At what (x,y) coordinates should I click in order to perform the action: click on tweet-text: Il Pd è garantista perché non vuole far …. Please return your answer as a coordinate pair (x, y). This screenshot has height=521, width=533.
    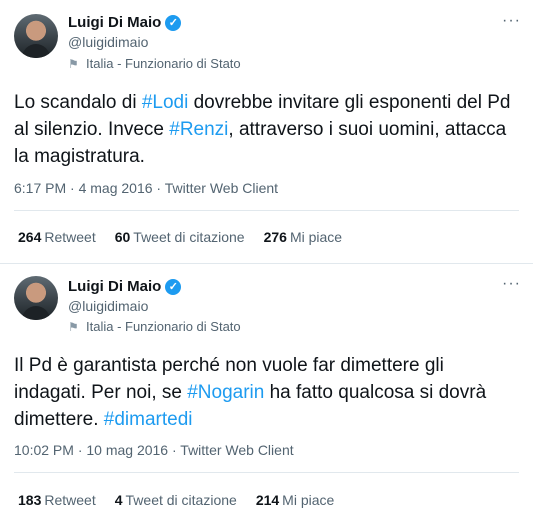
    Looking at the image, I should click on (266, 392).